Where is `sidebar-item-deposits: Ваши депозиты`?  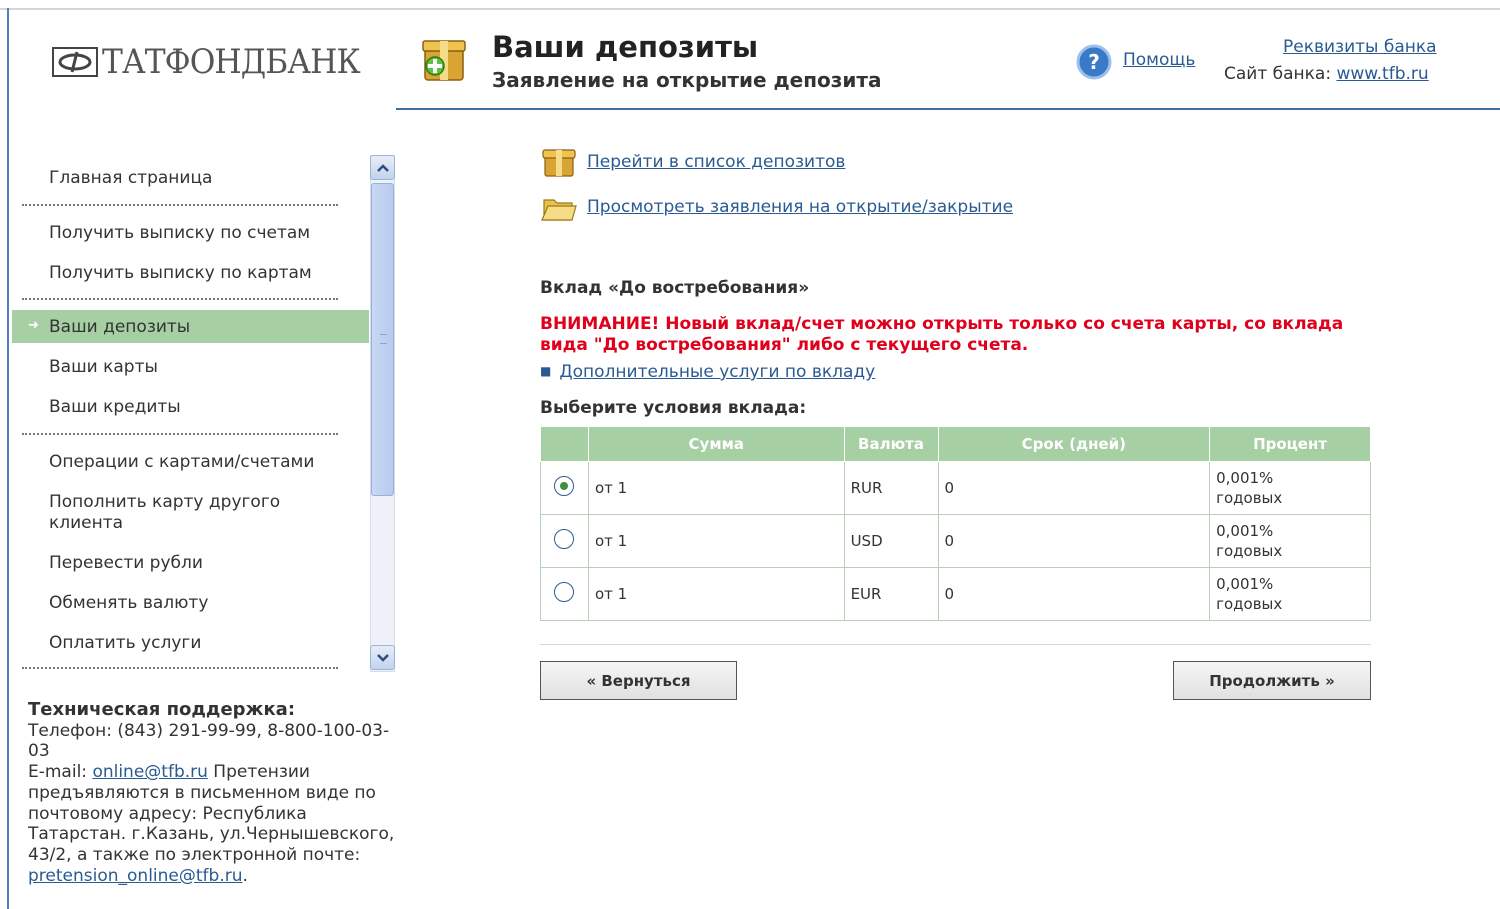 sidebar-item-deposits: Ваши депозиты is located at coordinates (119, 327).